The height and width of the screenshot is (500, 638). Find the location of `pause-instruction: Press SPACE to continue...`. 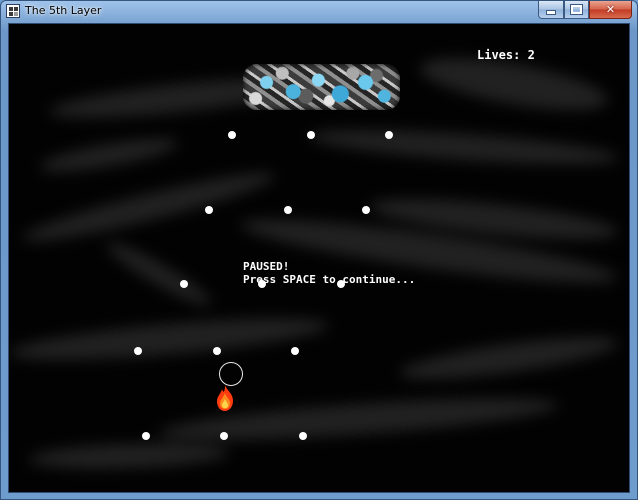

pause-instruction: Press SPACE to continue... is located at coordinates (329, 279).